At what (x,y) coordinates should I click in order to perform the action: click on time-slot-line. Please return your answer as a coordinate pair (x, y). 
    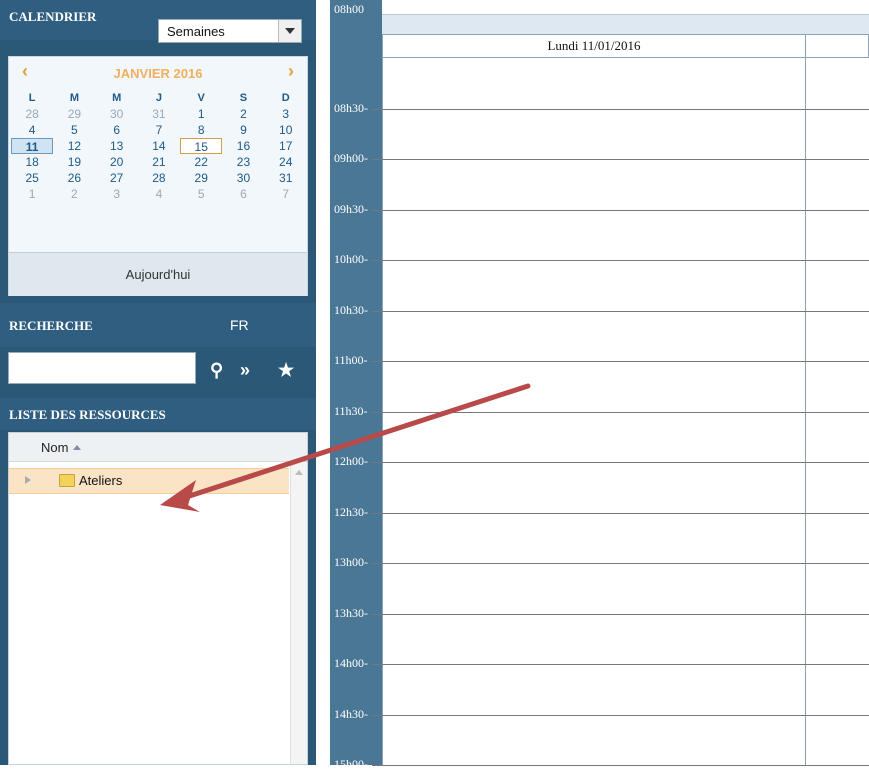
    Looking at the image, I should click on (620, 765).